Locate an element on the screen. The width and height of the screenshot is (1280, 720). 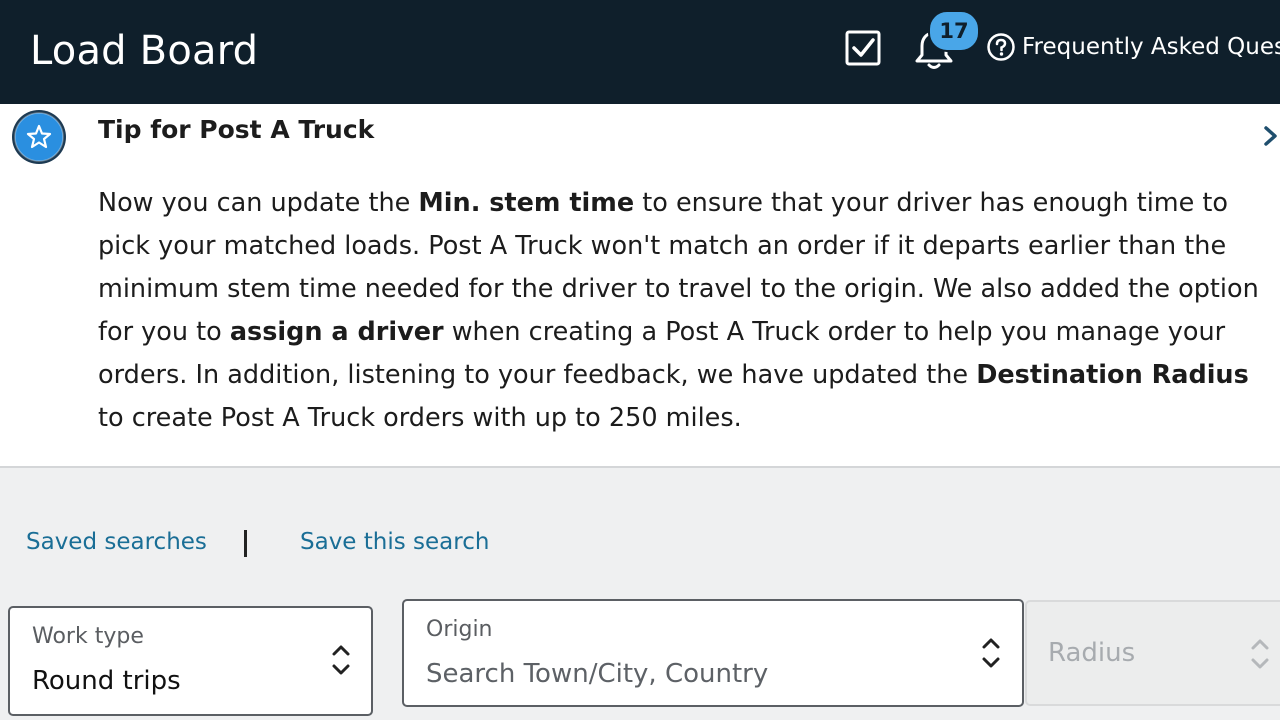
assign-driver-term: assign a driver is located at coordinates (336, 332).